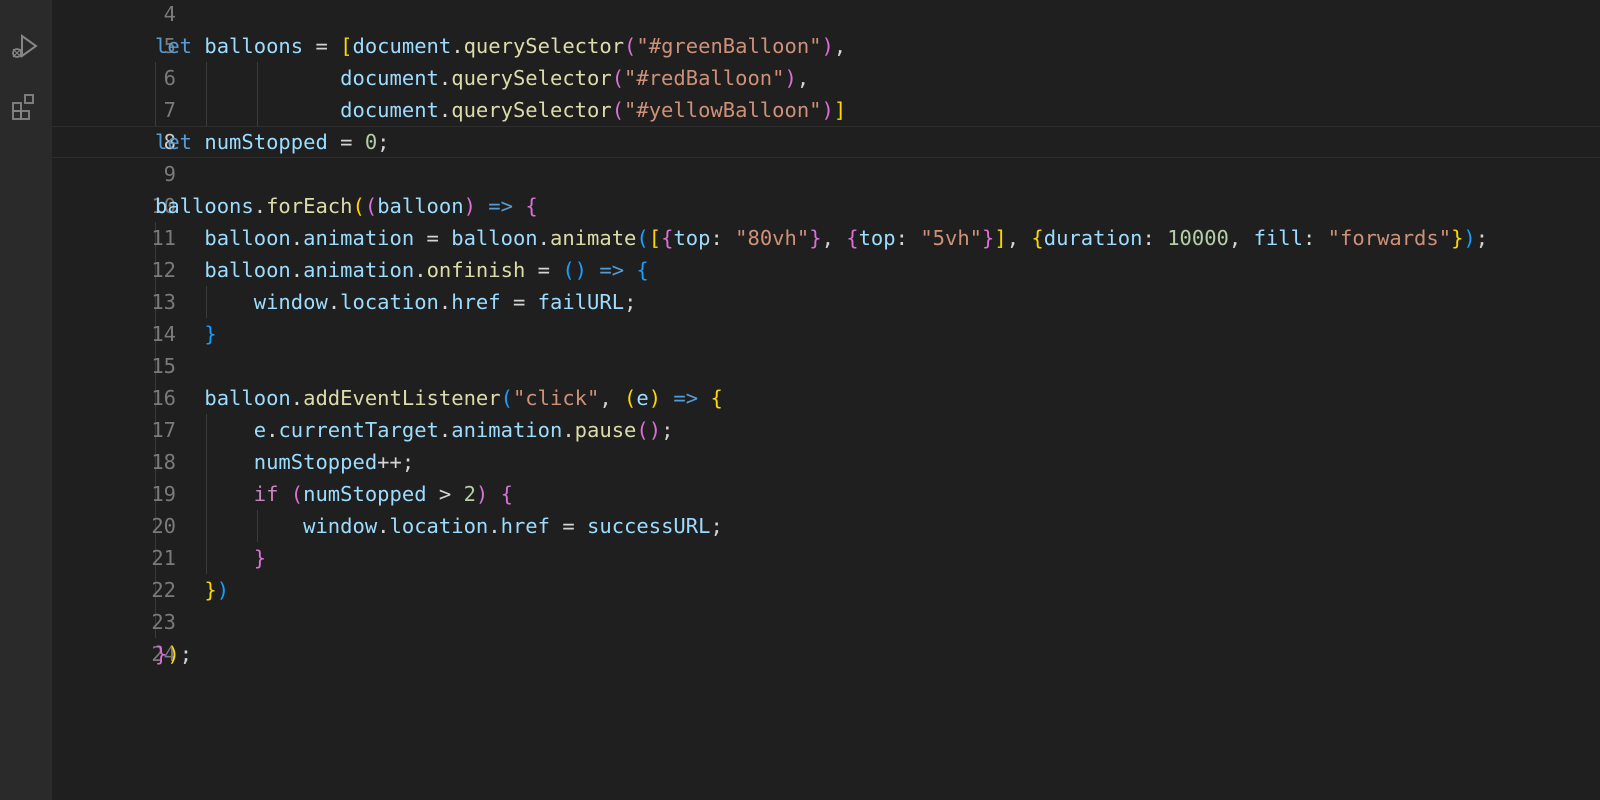 Image resolution: width=1600 pixels, height=800 pixels. What do you see at coordinates (402, 398) in the screenshot?
I see `code-token: addEventListener` at bounding box center [402, 398].